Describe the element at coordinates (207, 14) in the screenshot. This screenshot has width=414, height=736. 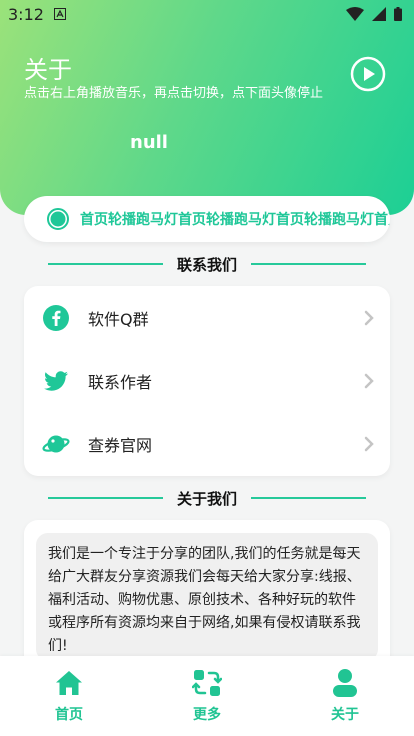
I see `status-bar: 3:12` at that location.